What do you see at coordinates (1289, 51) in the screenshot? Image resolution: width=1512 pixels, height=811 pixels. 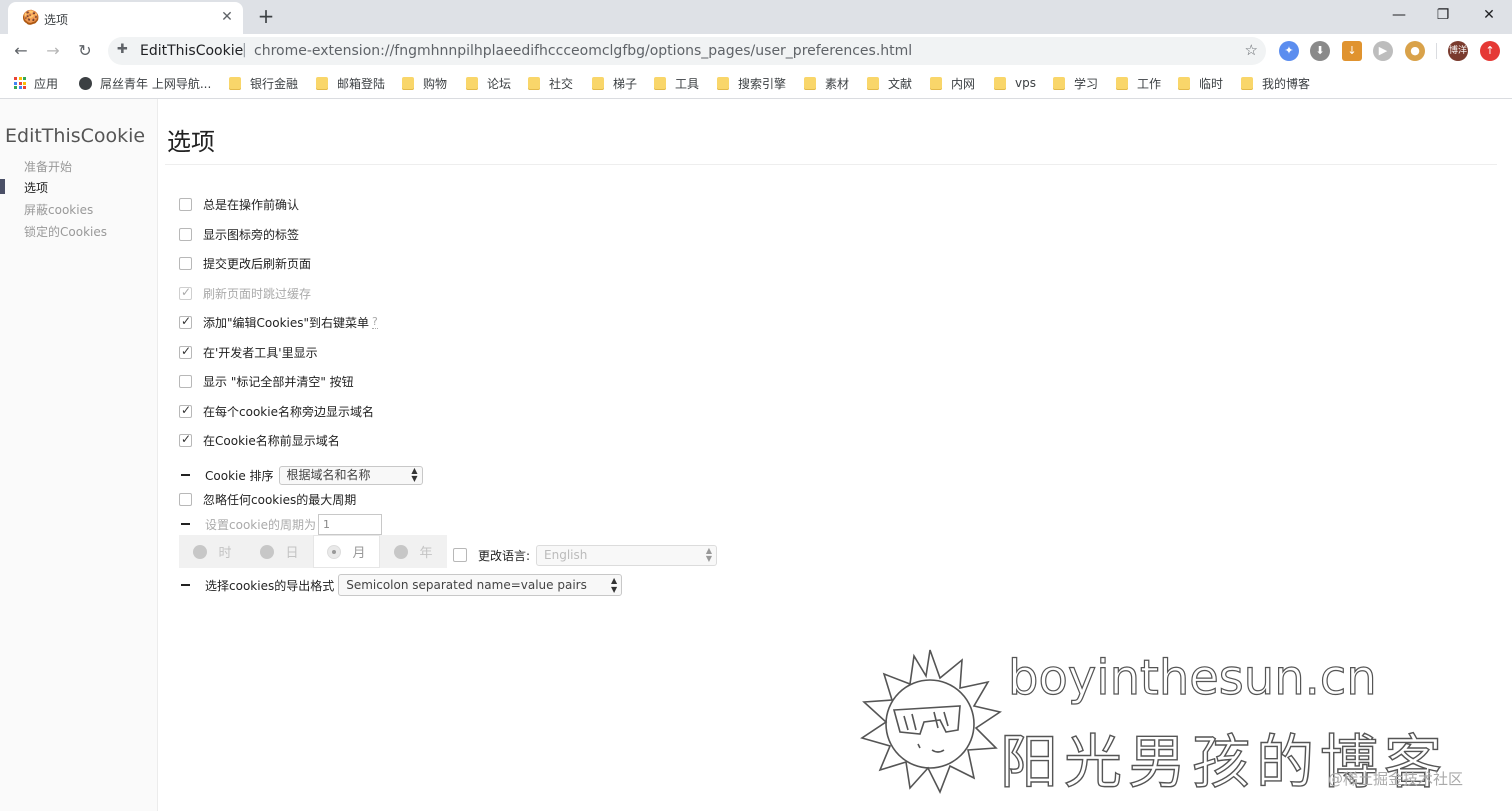 I see `bird-extension-icon: ✦` at bounding box center [1289, 51].